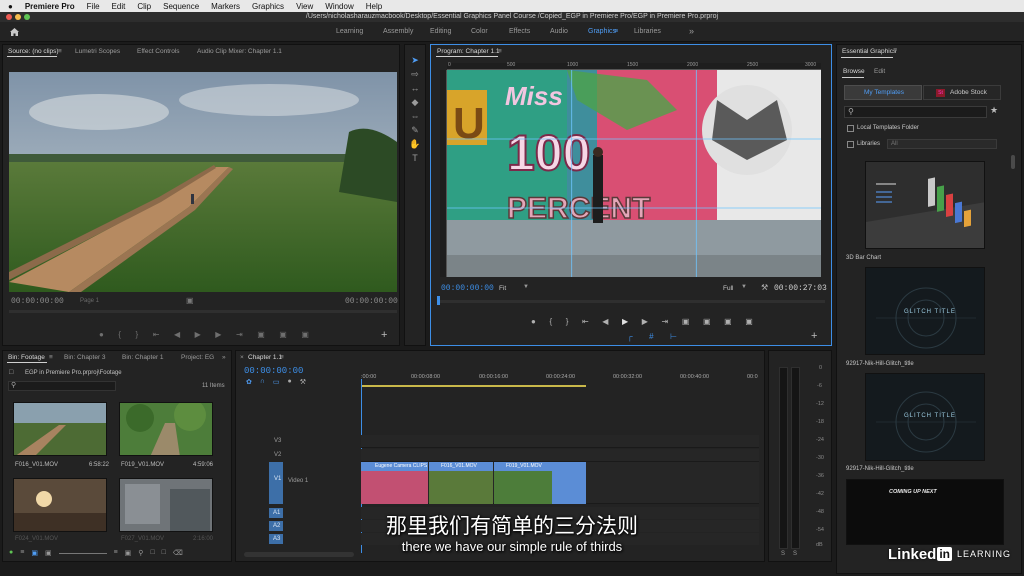  Describe the element at coordinates (304, 6) in the screenshot. I see `menu-view: View` at that location.